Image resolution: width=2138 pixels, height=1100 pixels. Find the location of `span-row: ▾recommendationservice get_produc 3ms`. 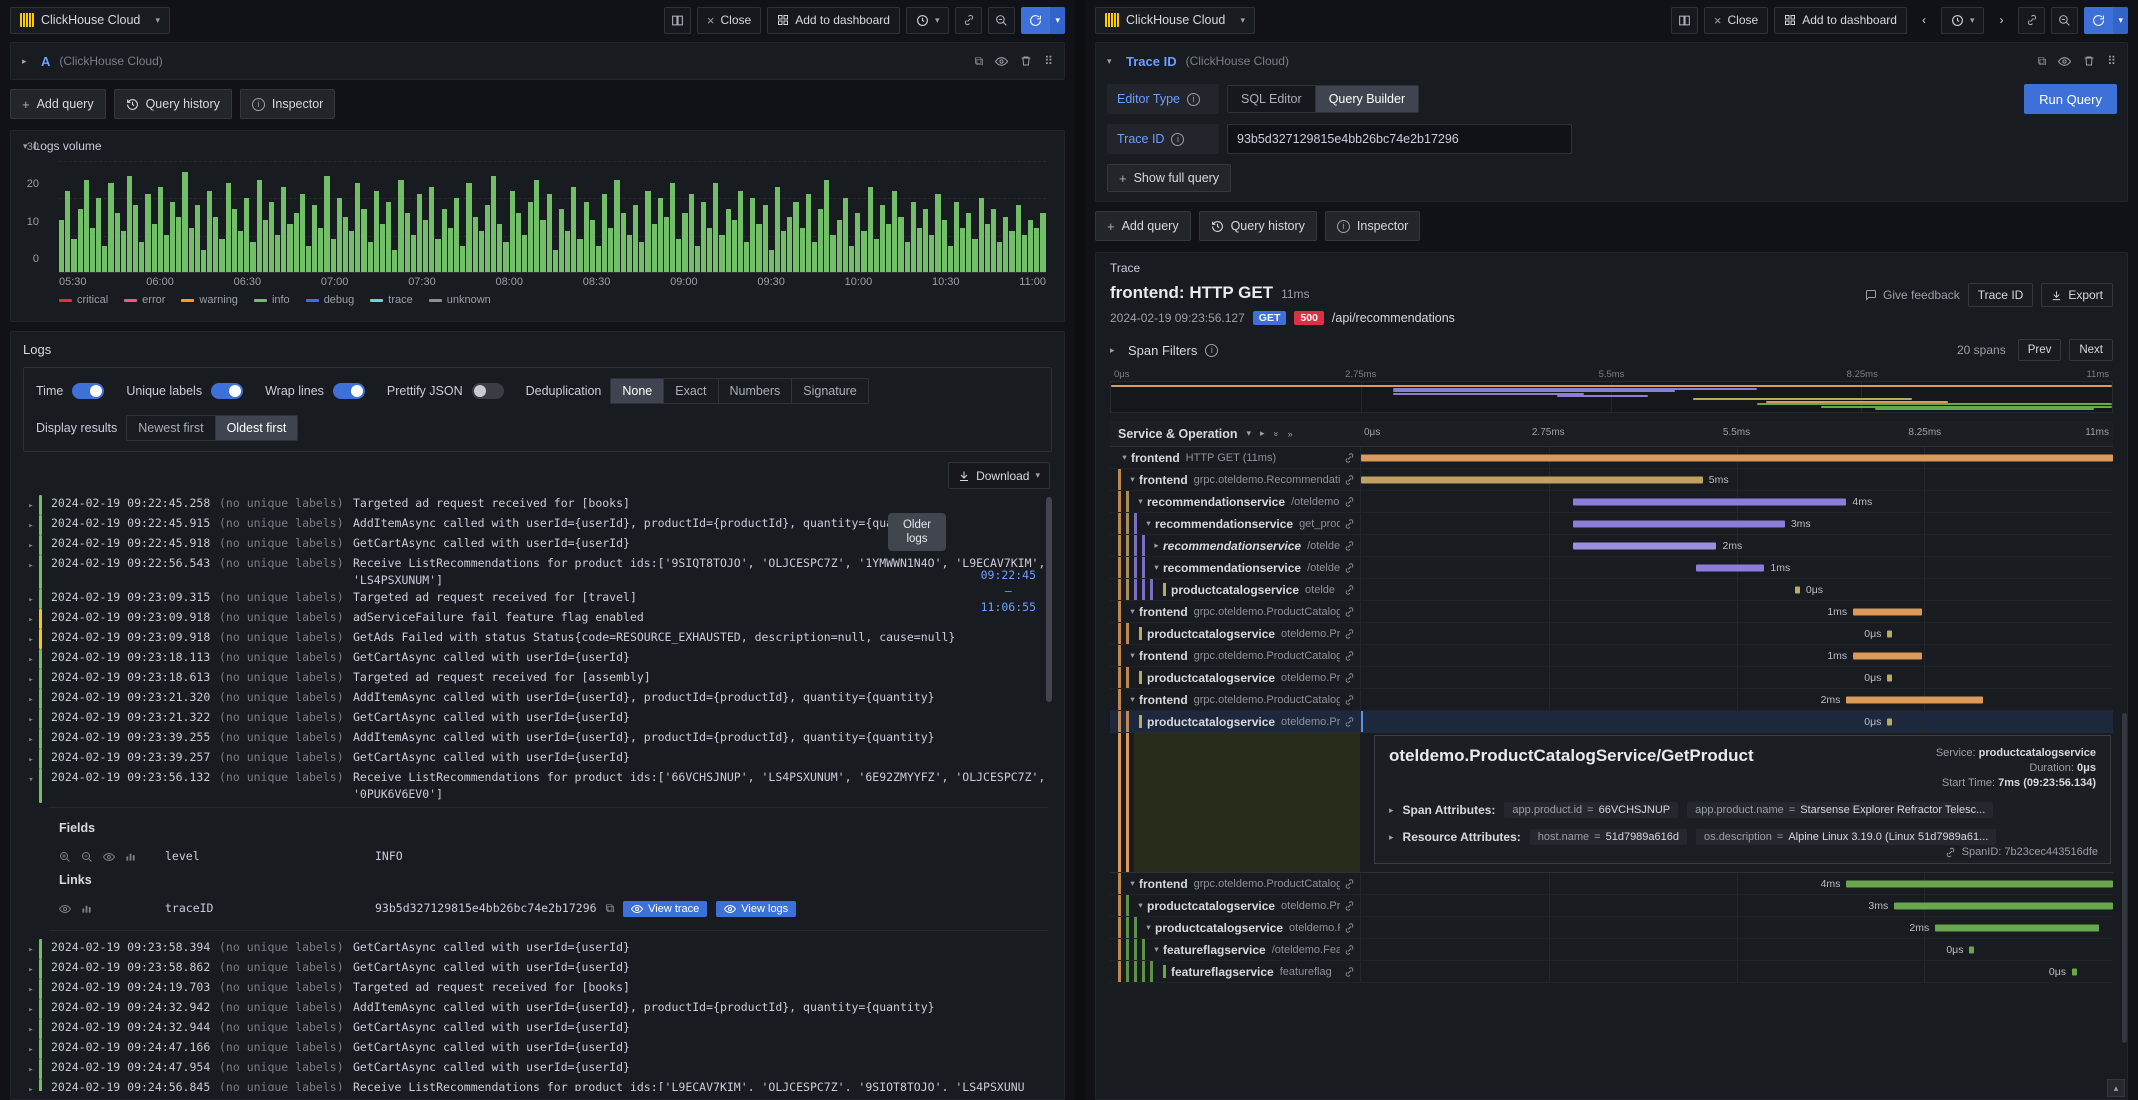

span-row: ▾recommendationservice get_produc 3ms is located at coordinates (1611, 524).